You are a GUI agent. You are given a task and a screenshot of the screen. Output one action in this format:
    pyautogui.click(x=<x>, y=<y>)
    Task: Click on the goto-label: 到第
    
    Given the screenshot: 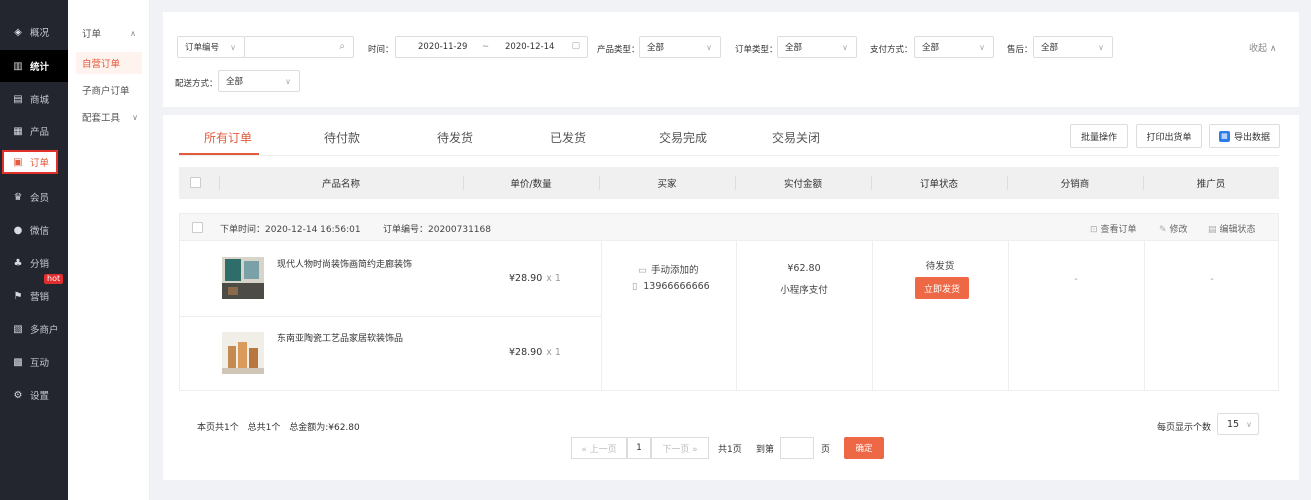 What is the action you would take?
    pyautogui.click(x=765, y=449)
    